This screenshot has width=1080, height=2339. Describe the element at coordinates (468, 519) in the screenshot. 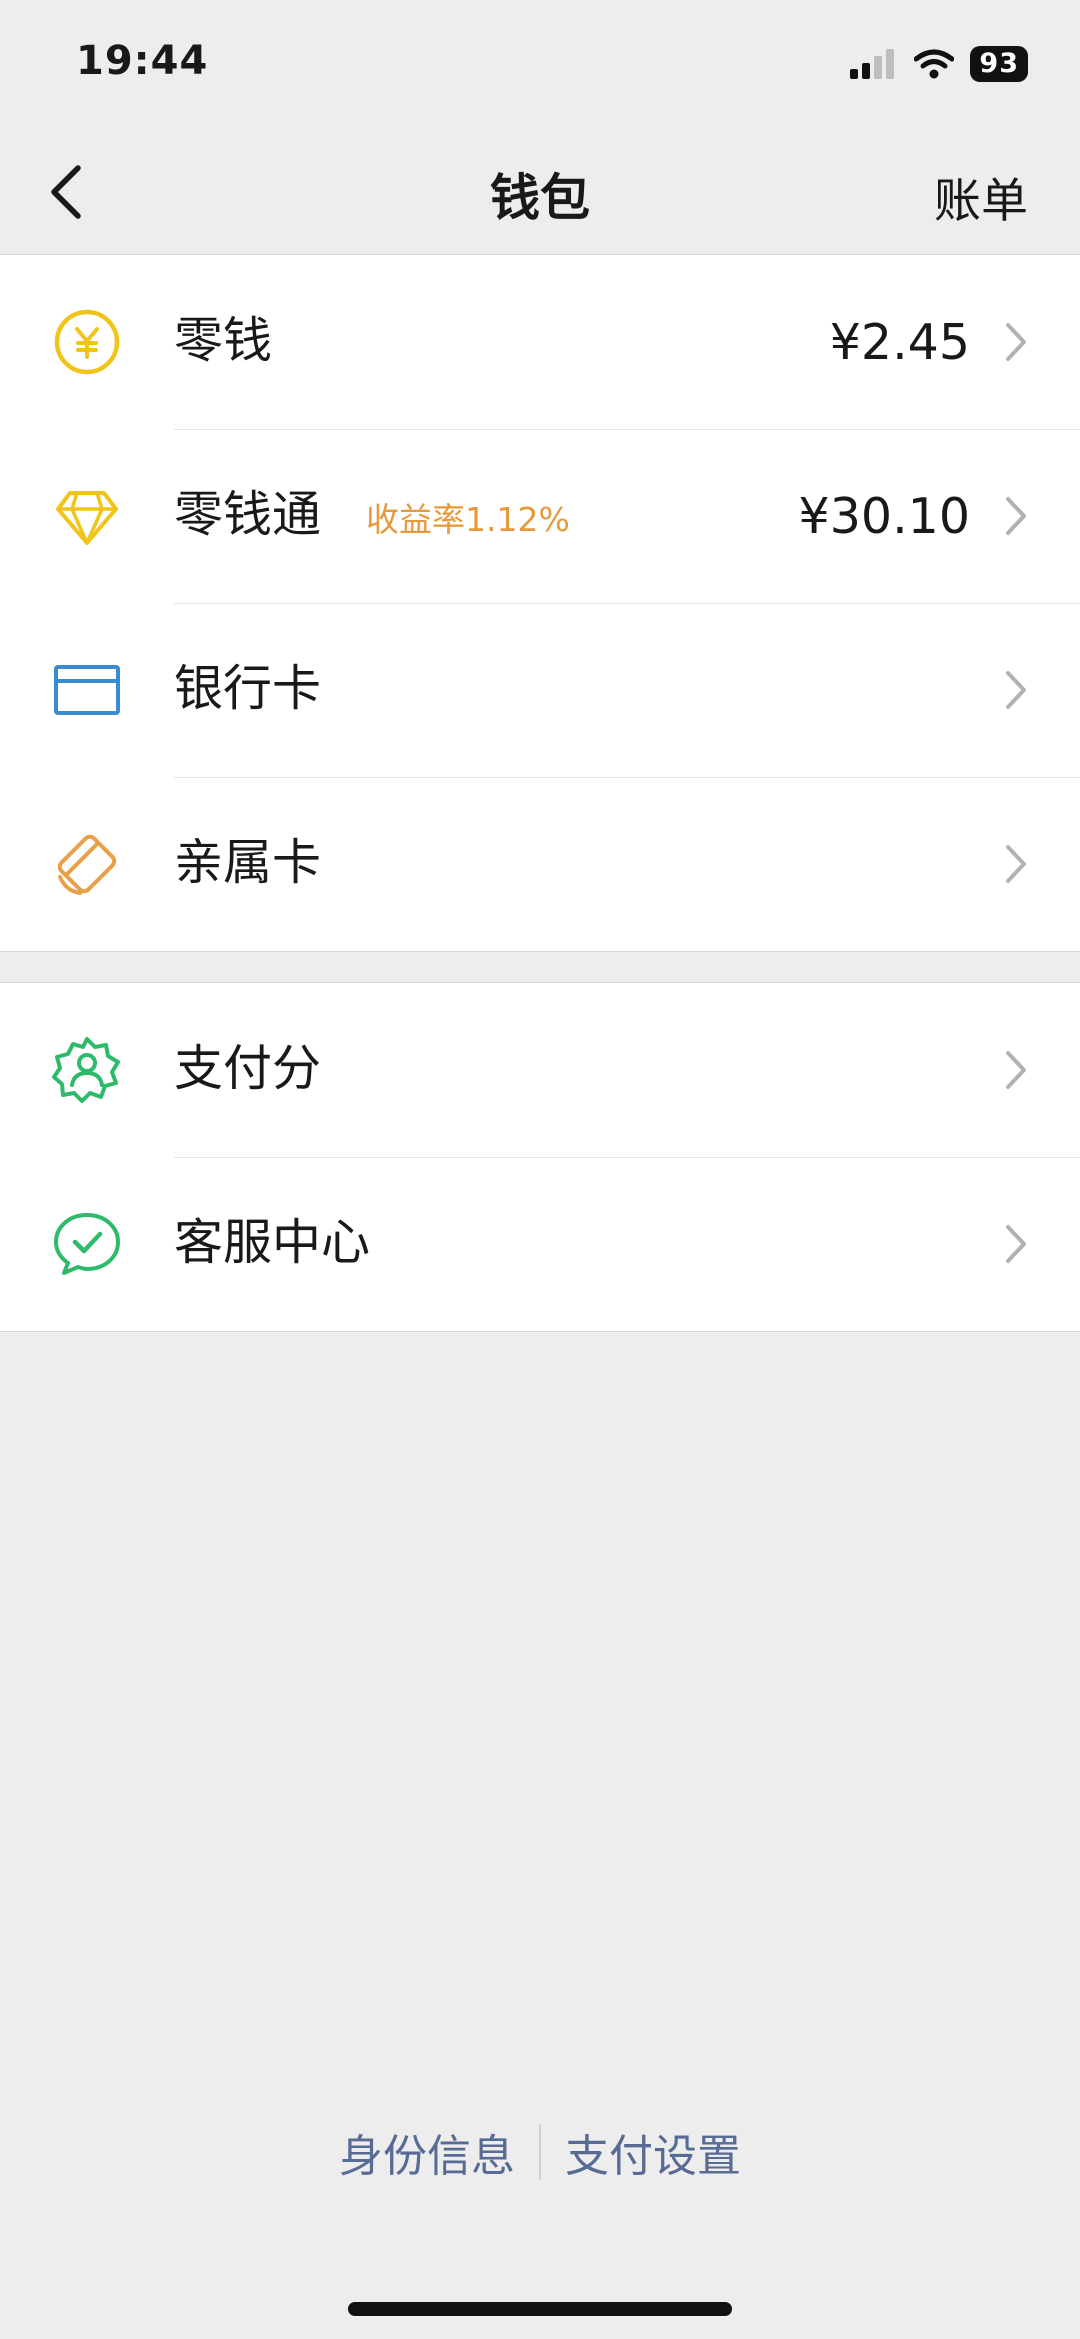

I see `yield-rate-badge: 收益率1.12%` at that location.